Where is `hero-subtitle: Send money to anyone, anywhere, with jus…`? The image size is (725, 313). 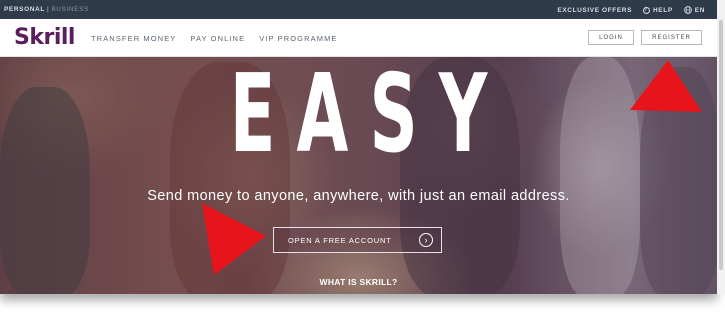 hero-subtitle: Send money to anyone, anywhere, with jus… is located at coordinates (358, 196).